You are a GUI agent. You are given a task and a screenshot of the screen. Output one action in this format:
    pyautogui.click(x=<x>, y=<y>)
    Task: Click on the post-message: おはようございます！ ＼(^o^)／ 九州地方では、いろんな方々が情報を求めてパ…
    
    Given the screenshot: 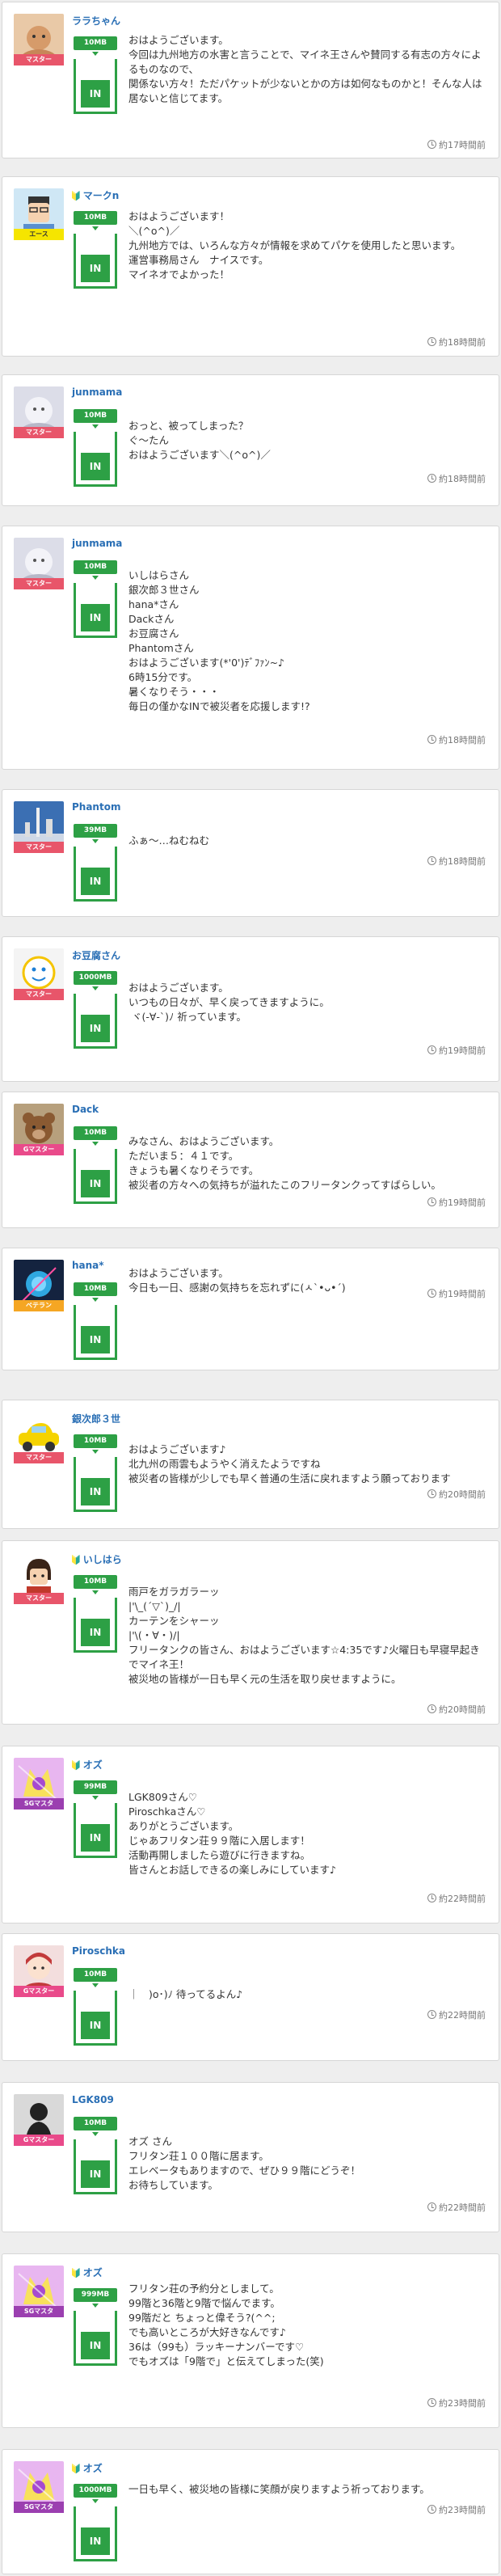 What is the action you would take?
    pyautogui.click(x=294, y=245)
    